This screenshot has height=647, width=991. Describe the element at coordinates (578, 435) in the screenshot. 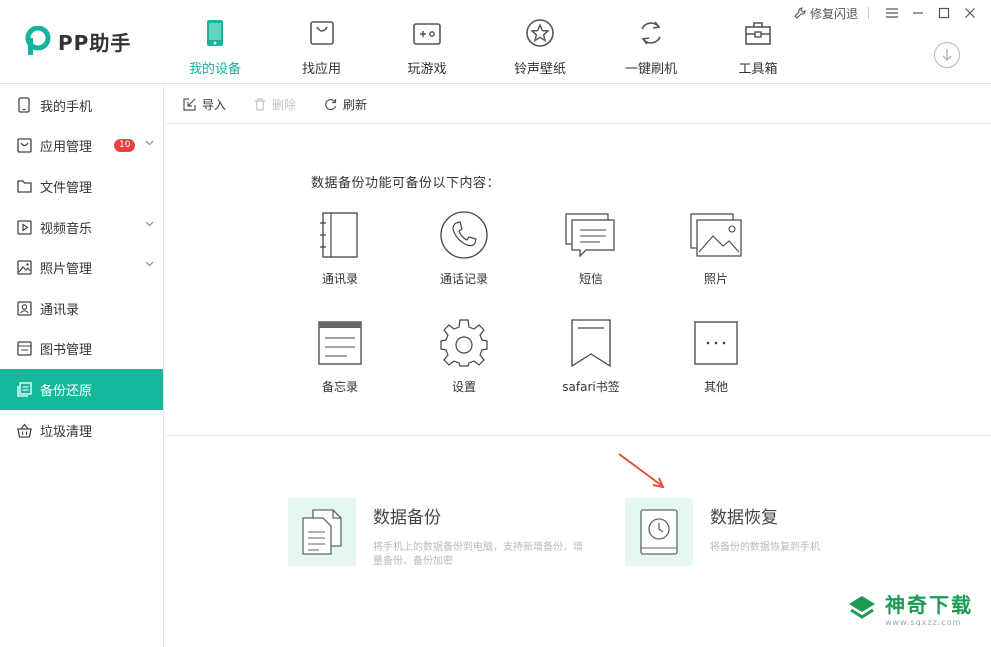

I see `section-divider` at that location.